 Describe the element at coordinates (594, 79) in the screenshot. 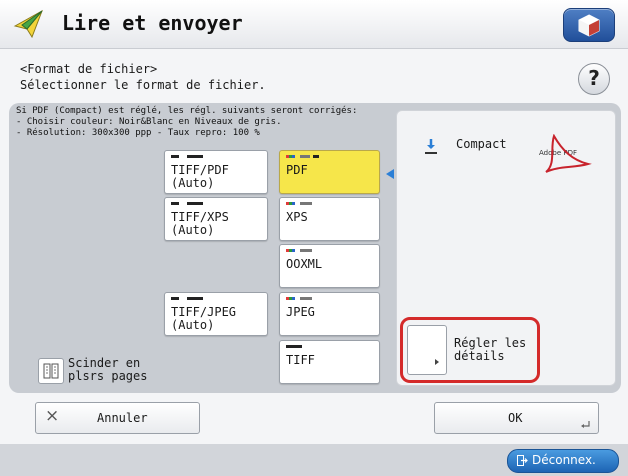

I see `help-button: ?` at that location.